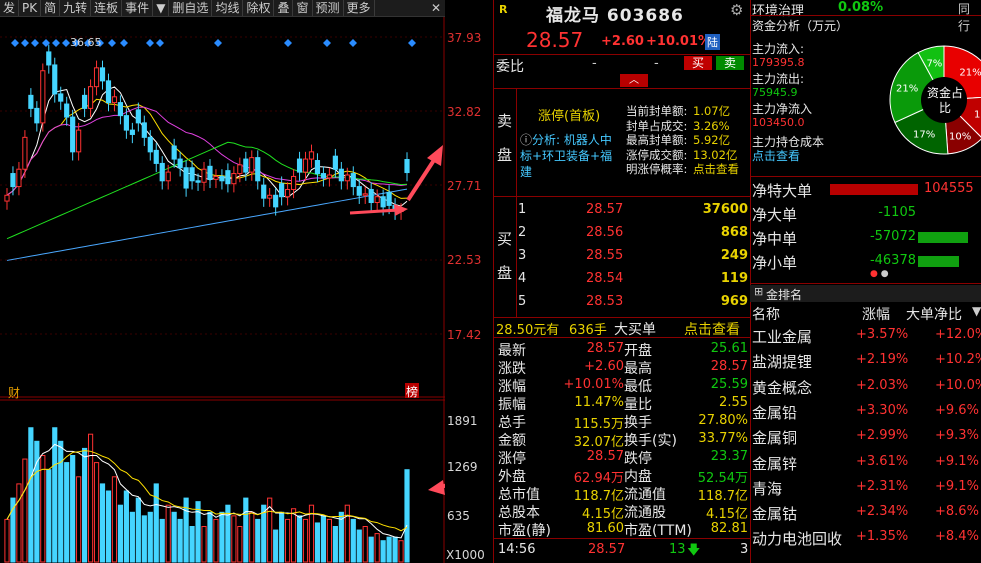 The image size is (981, 563). Describe the element at coordinates (698, 63) in the screenshot. I see `buy-button: 买` at that location.